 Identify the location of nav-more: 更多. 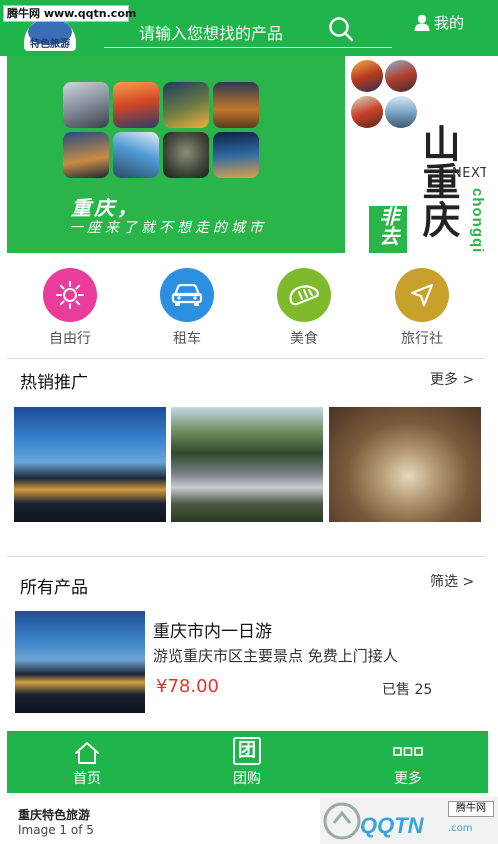
(408, 762).